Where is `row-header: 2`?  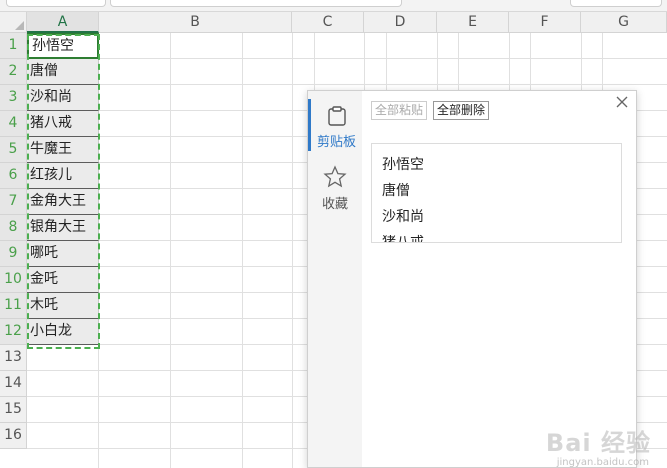 row-header: 2 is located at coordinates (13, 72).